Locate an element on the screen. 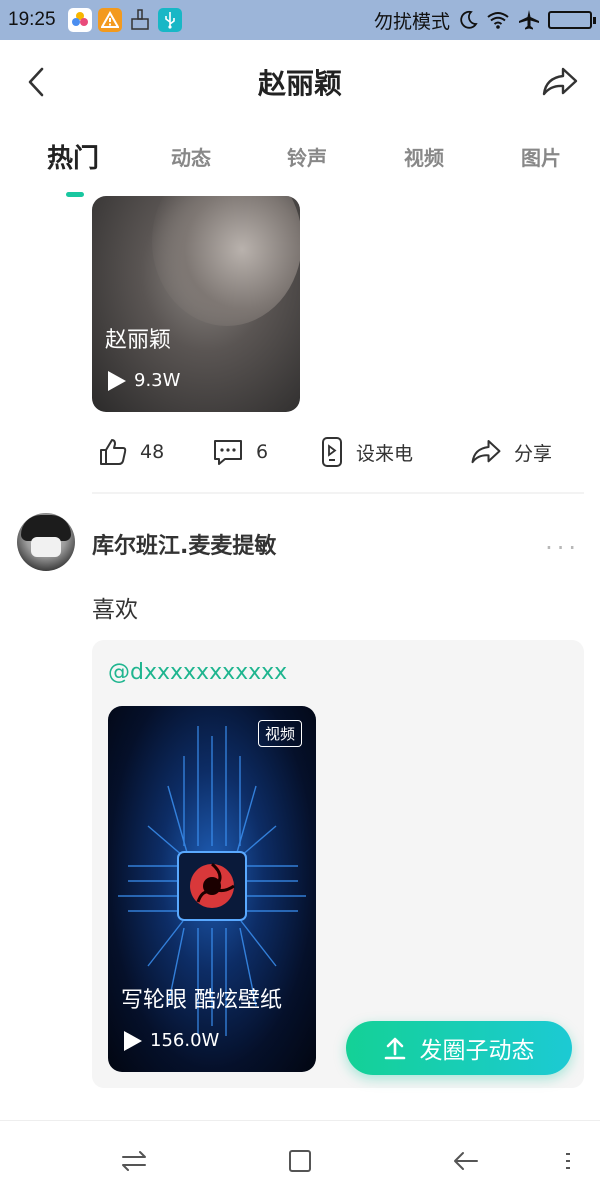 This screenshot has height=1200, width=600. tab-active-indicator is located at coordinates (75, 194).